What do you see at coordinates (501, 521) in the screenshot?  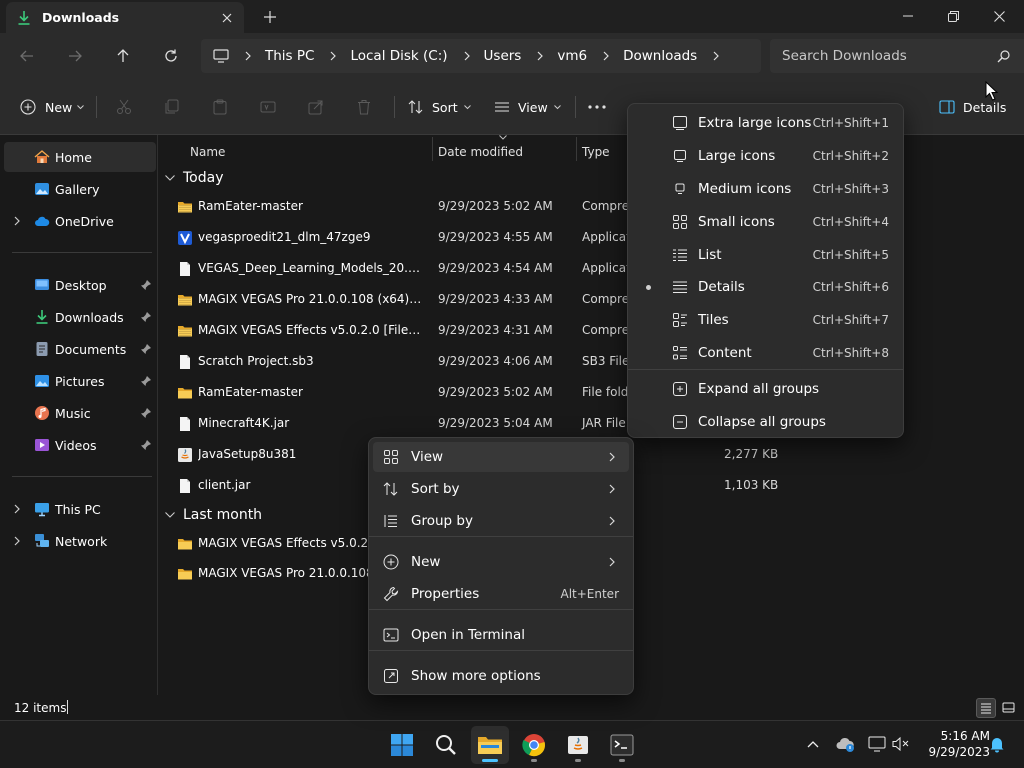 I see `context-menu-item-group-by: Group by` at bounding box center [501, 521].